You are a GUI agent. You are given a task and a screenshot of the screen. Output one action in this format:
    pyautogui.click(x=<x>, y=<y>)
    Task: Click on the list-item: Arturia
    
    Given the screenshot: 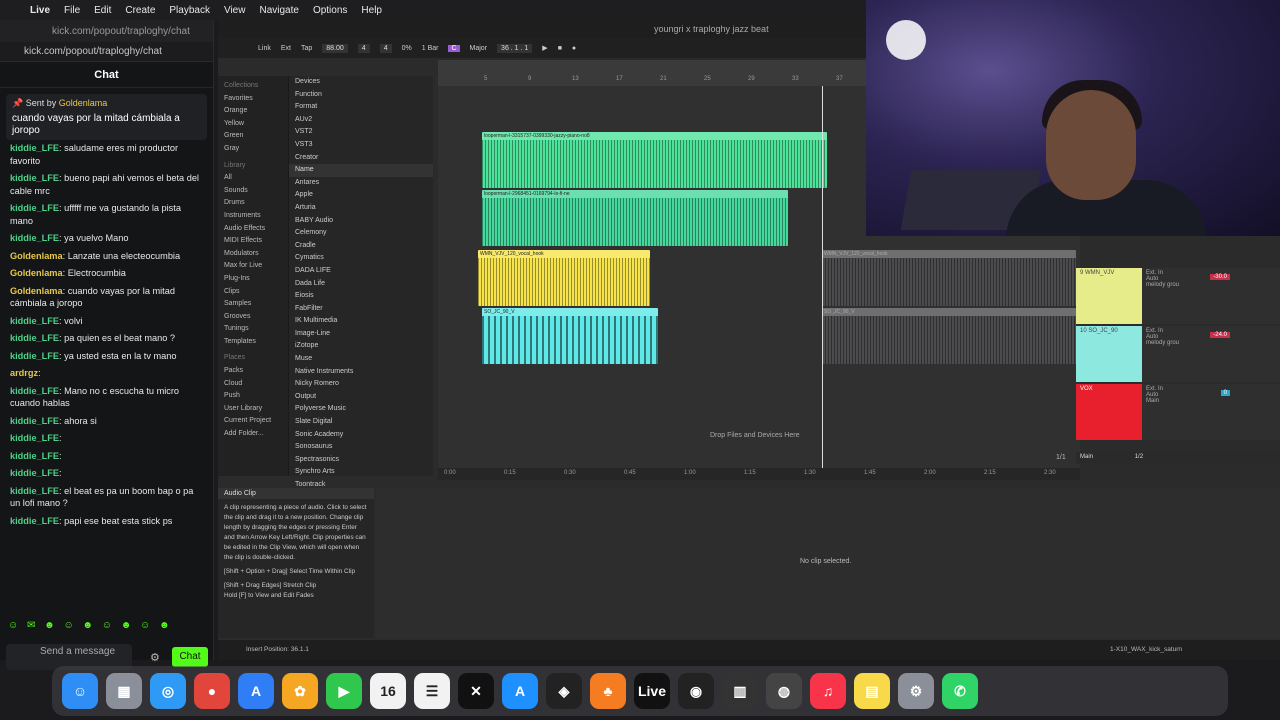 What is the action you would take?
    pyautogui.click(x=361, y=208)
    